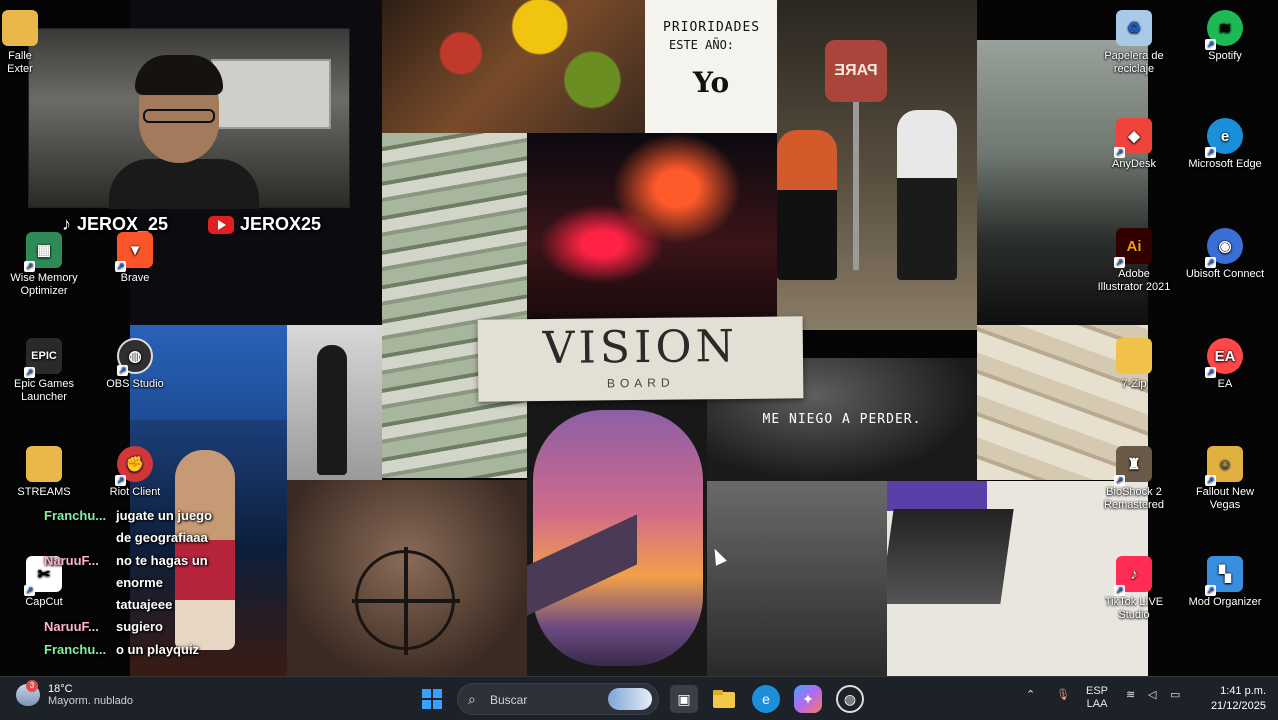 Image resolution: width=1278 pixels, height=720 pixels. I want to click on show-hidden-icons-button: ⌃, so click(1030, 695).